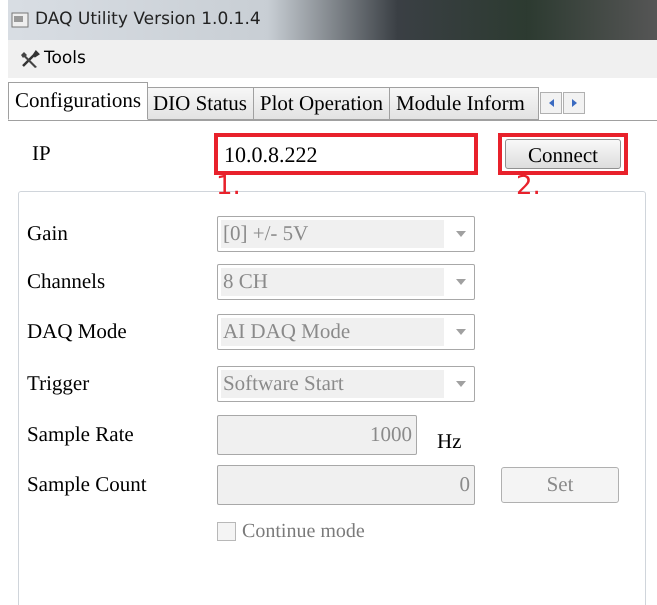 The image size is (657, 605). What do you see at coordinates (53, 59) in the screenshot?
I see `menu-item: Tools` at bounding box center [53, 59].